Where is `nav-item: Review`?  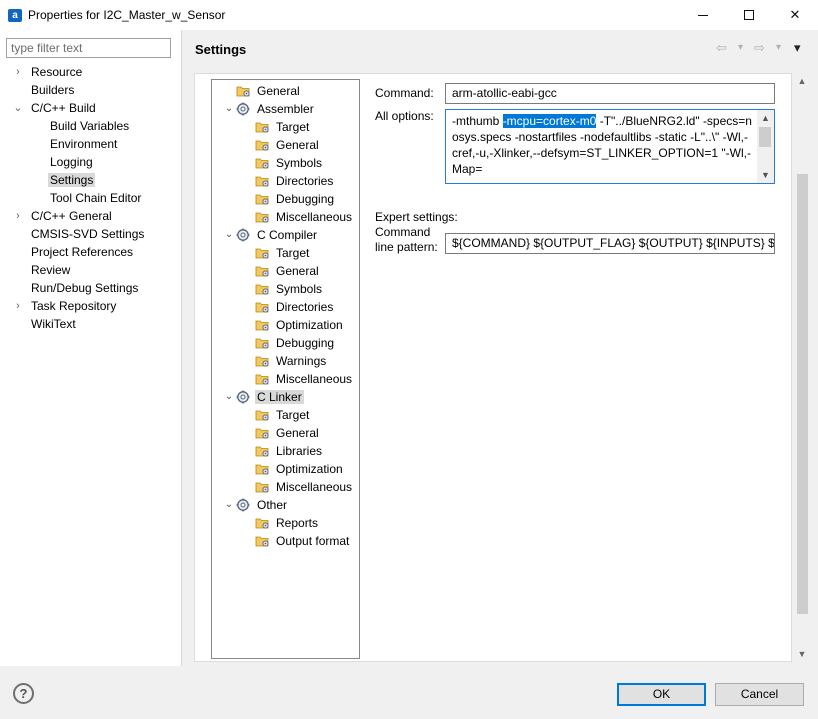
nav-item: Review is located at coordinates (50, 270).